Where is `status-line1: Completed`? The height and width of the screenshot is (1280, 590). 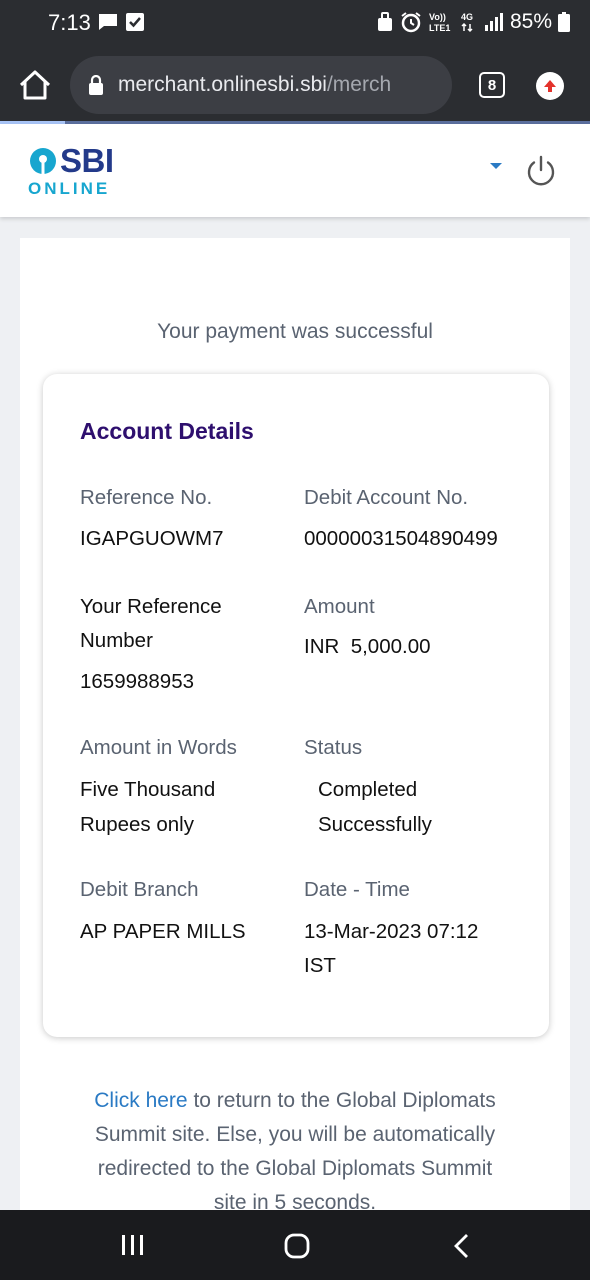 status-line1: Completed is located at coordinates (368, 789).